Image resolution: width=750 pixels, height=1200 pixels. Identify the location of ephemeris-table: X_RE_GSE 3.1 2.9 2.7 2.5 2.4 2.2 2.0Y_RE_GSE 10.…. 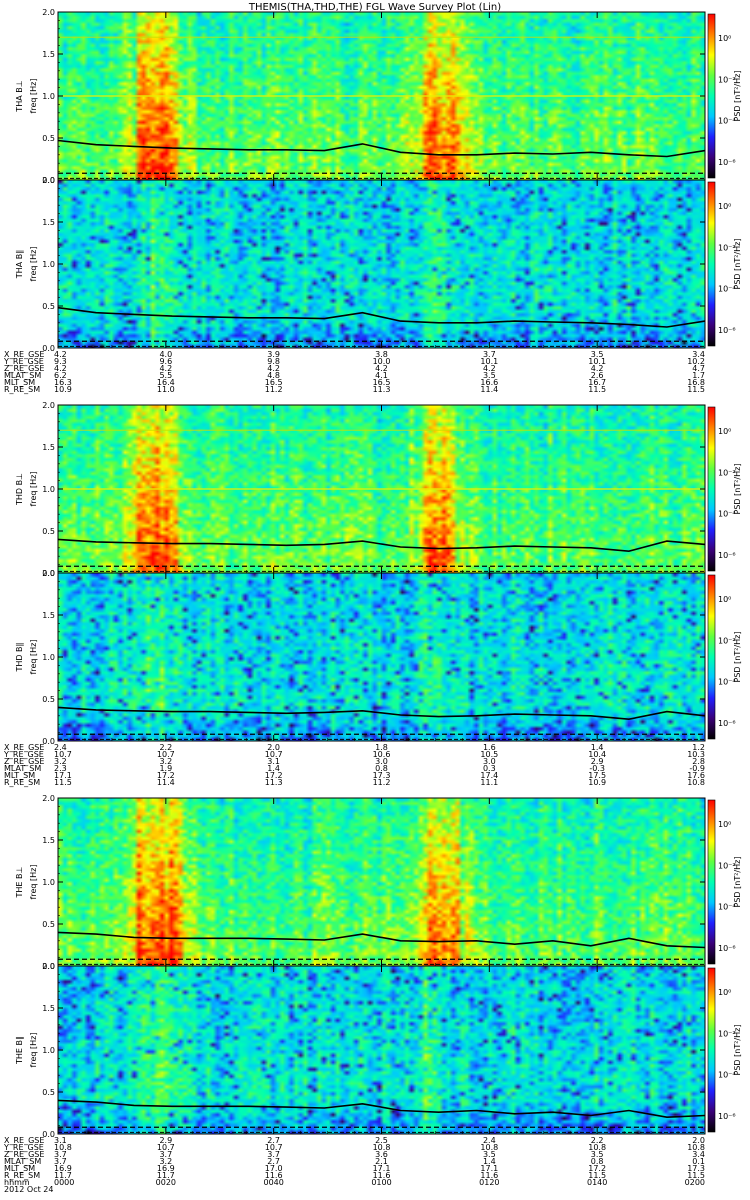
(354, 1161).